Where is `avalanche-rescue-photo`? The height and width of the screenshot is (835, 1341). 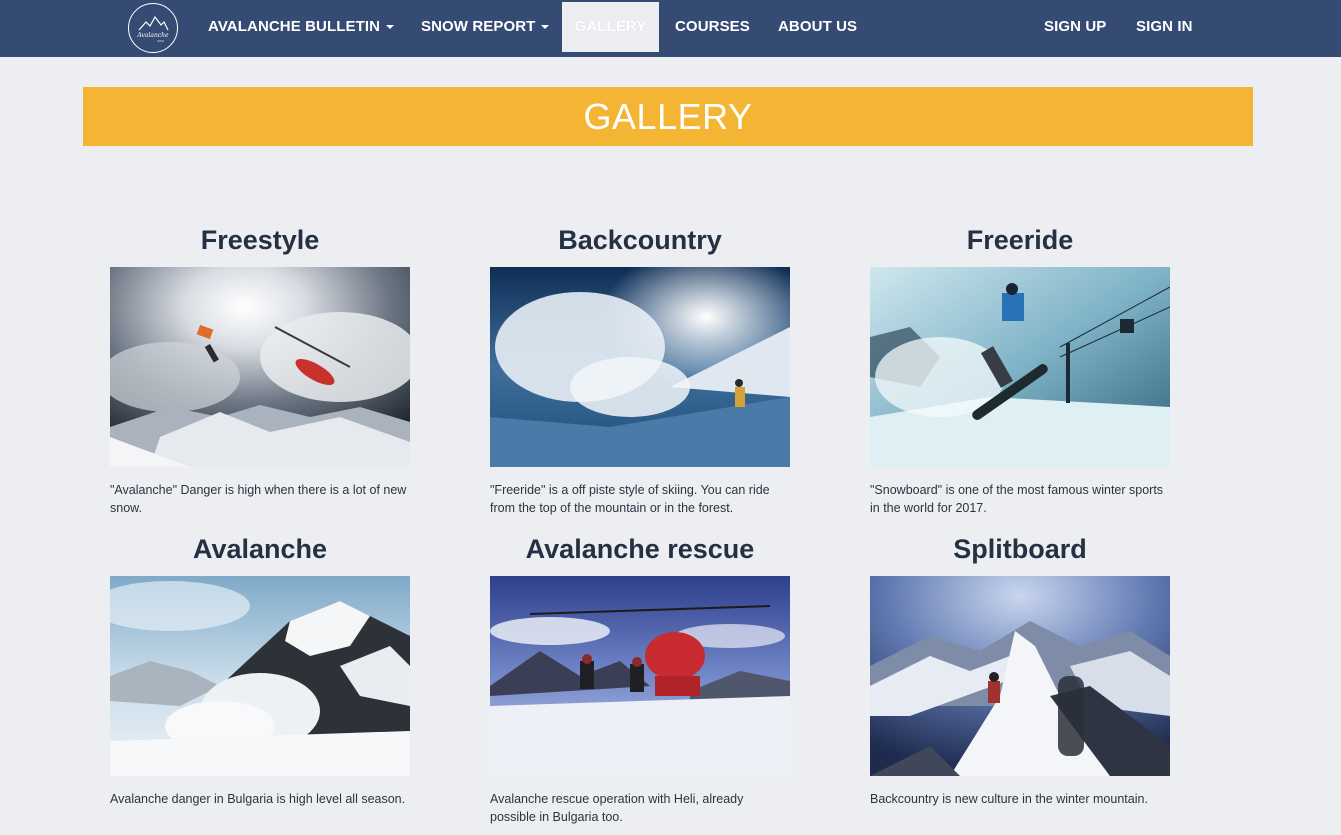 avalanche-rescue-photo is located at coordinates (640, 676).